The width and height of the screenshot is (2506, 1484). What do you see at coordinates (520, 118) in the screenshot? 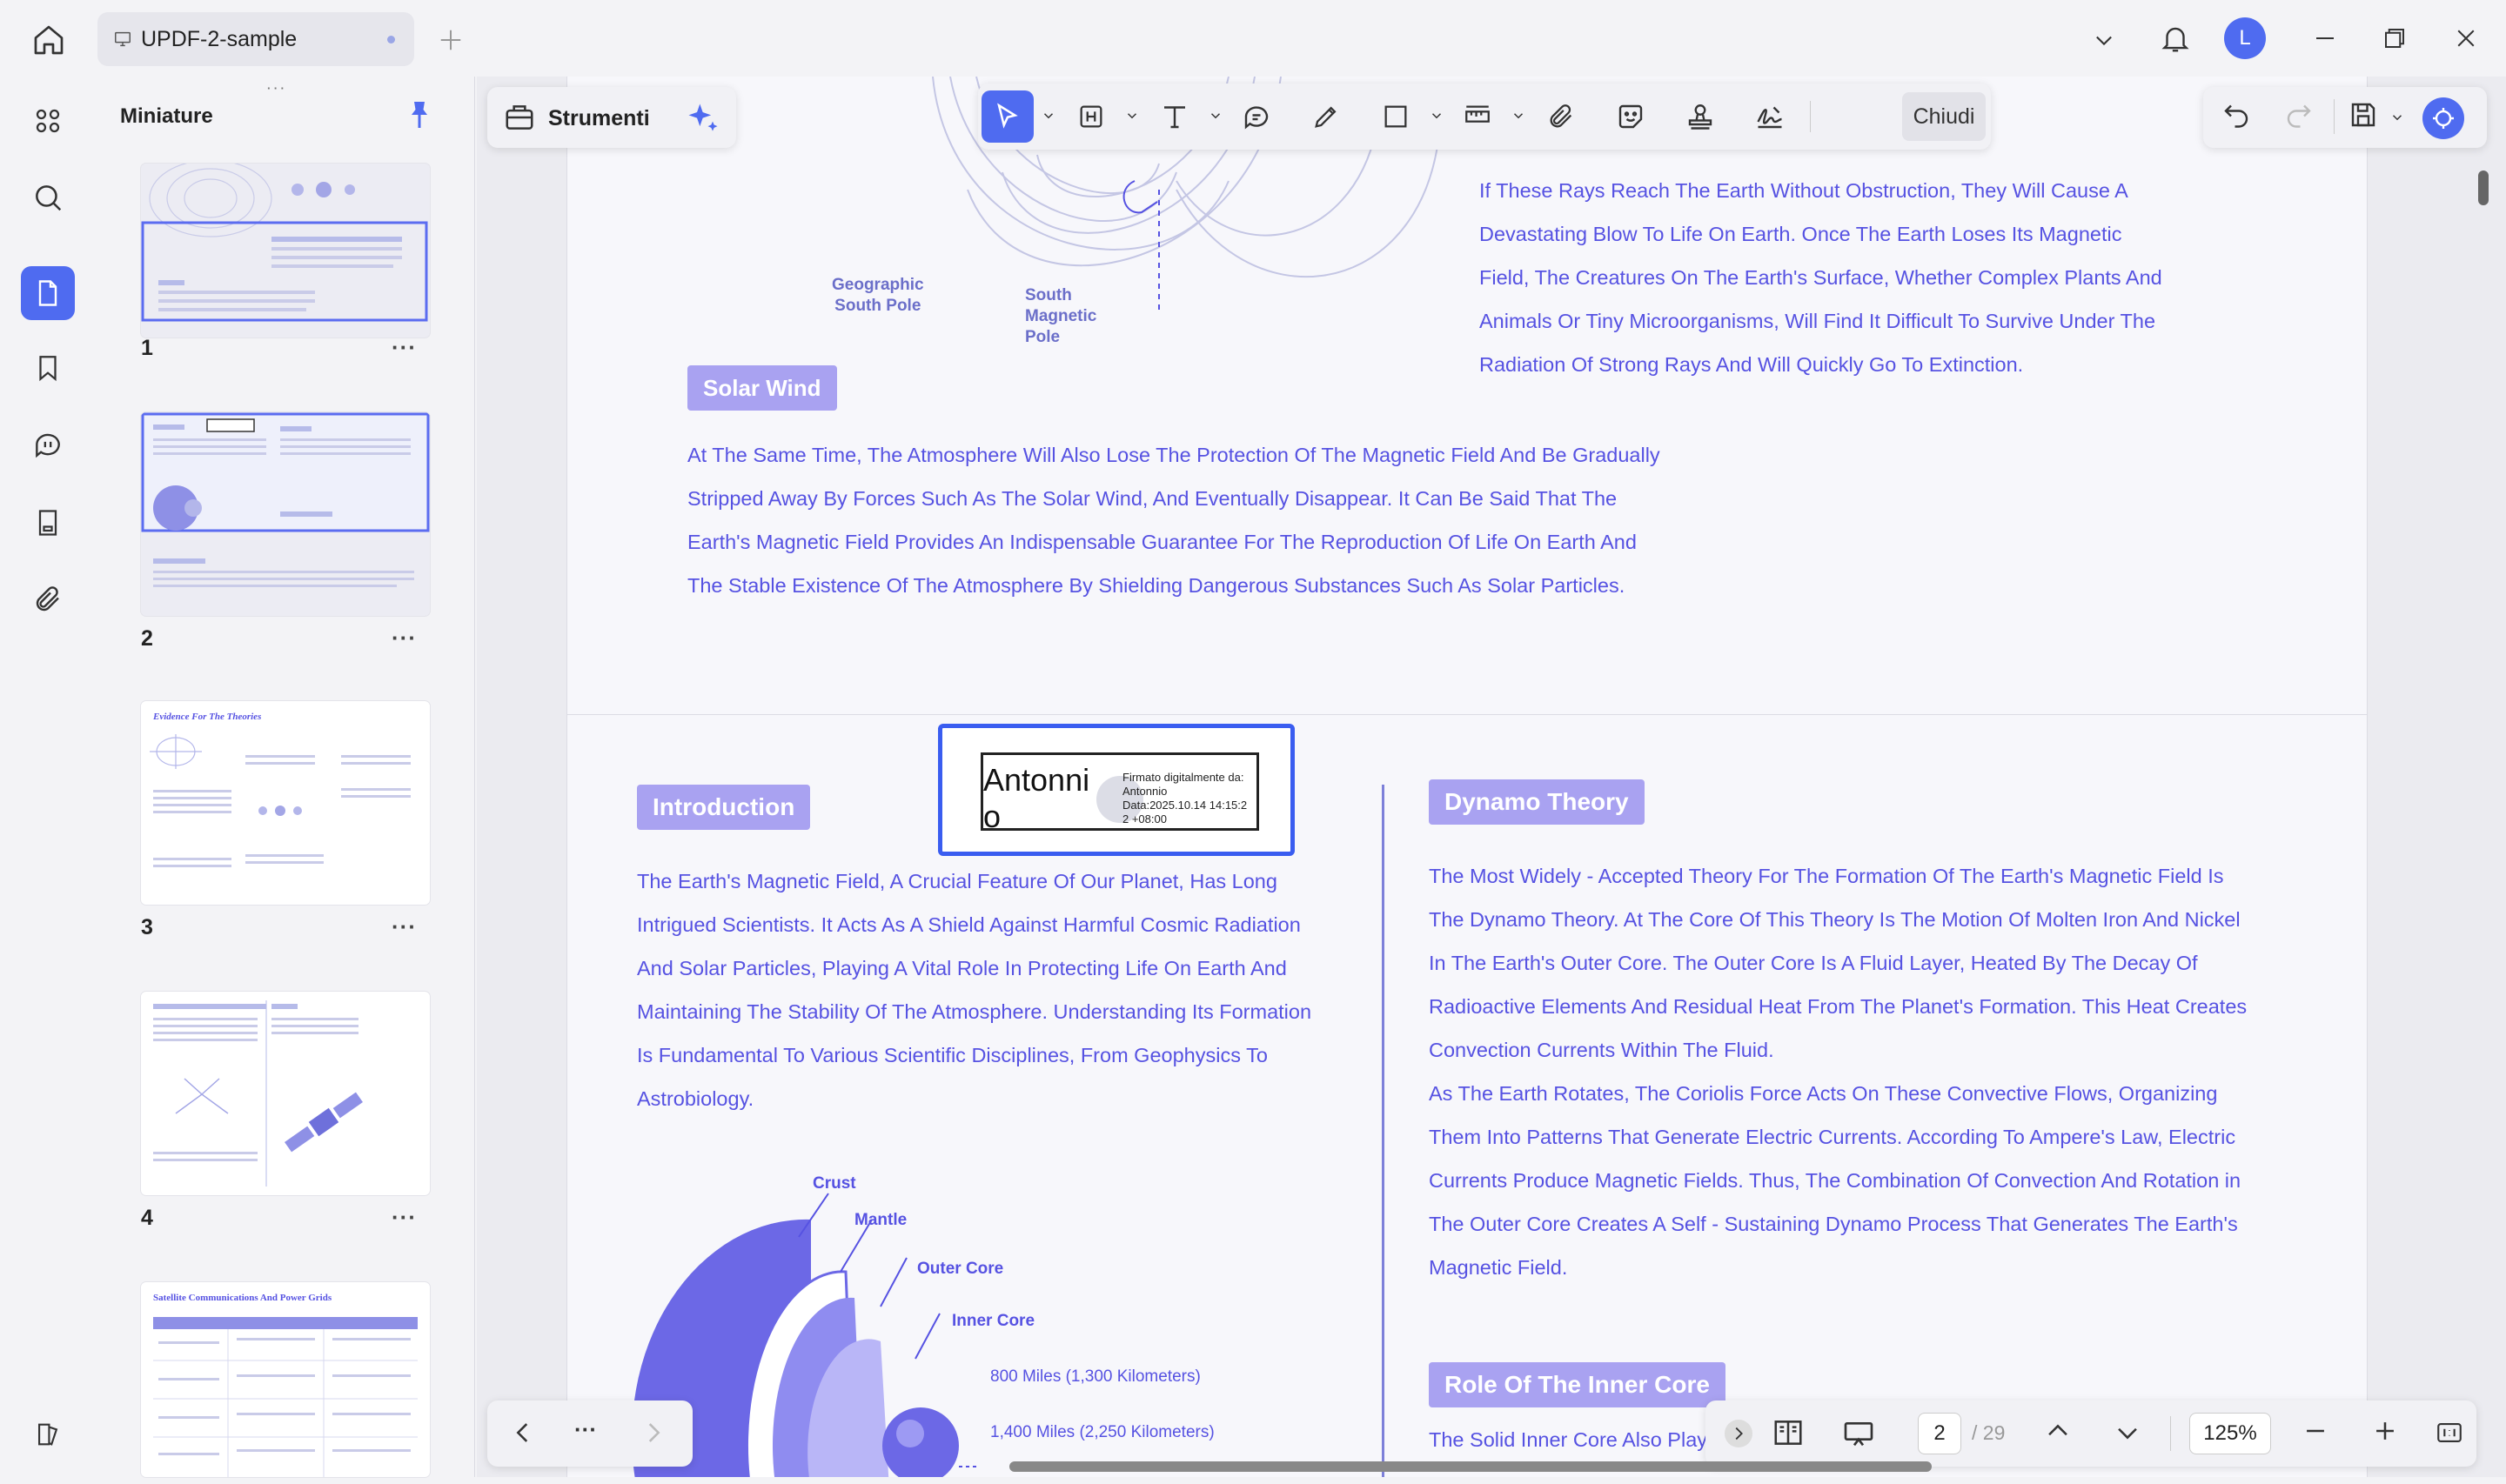
I see `toolbox-icon` at bounding box center [520, 118].